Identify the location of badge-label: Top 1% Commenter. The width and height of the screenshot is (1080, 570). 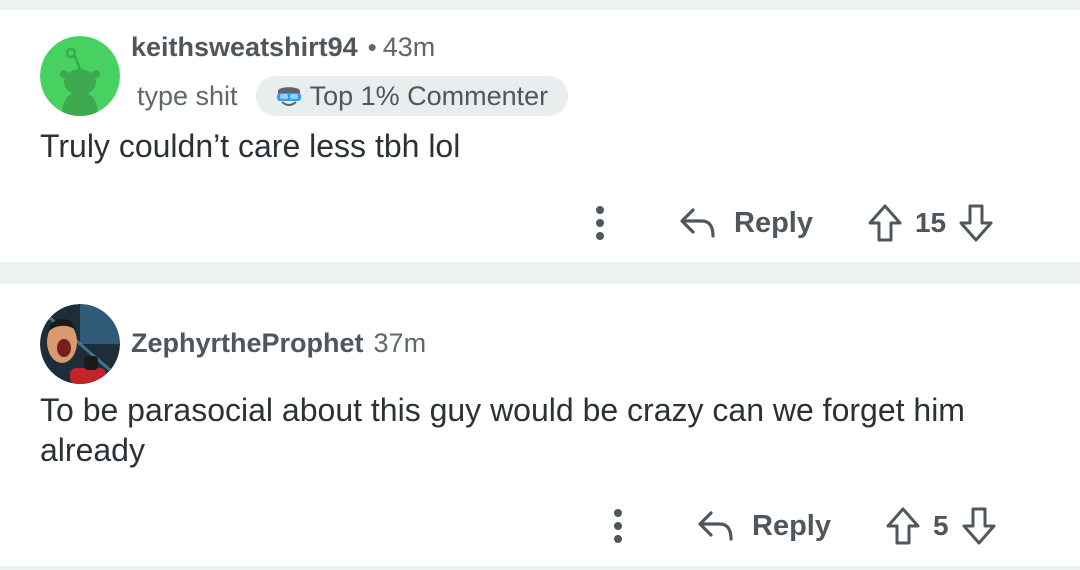
(429, 95).